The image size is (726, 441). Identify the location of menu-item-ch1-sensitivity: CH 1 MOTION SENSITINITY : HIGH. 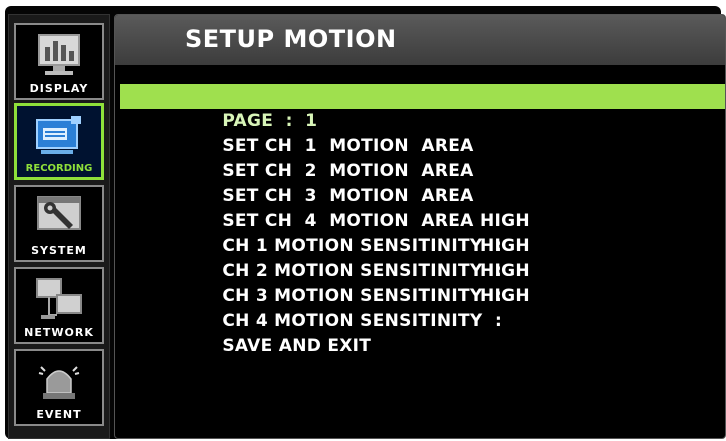
(420, 232).